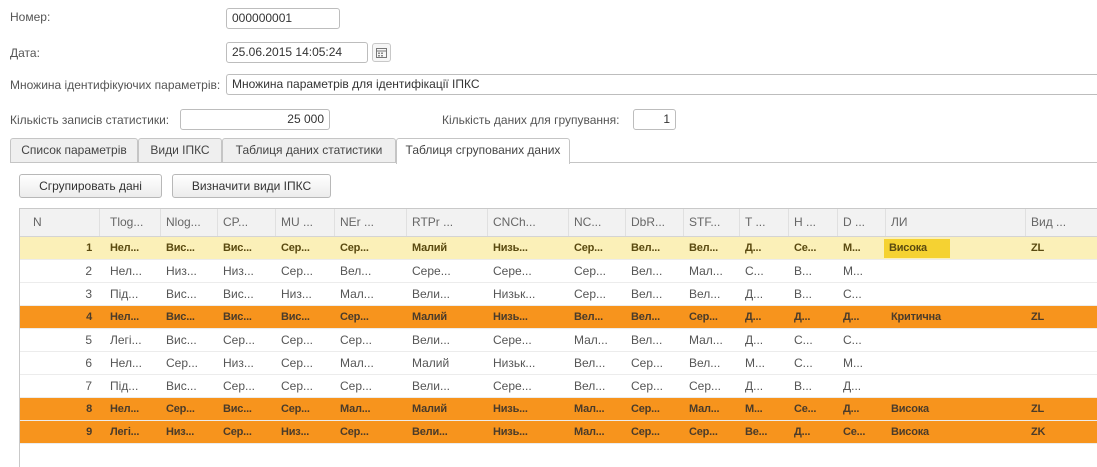 This screenshot has height=467, width=1097. What do you see at coordinates (180, 150) in the screenshot?
I see `tab-ipks-types: Види ІПКС` at bounding box center [180, 150].